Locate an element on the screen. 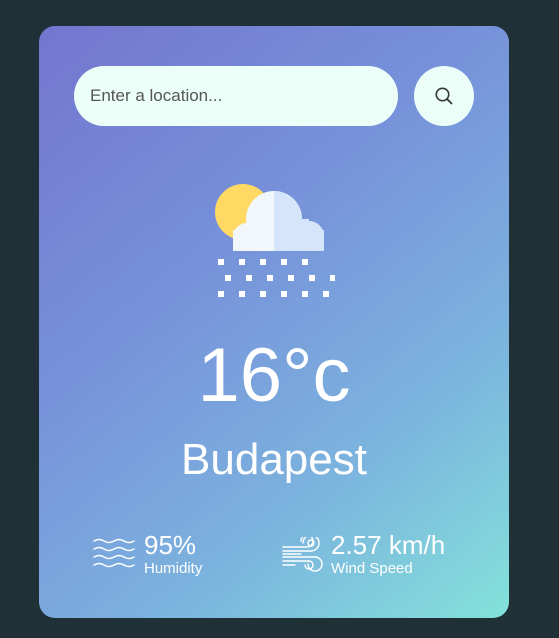  humidity-stat: 95% Humidity is located at coordinates (178, 554).